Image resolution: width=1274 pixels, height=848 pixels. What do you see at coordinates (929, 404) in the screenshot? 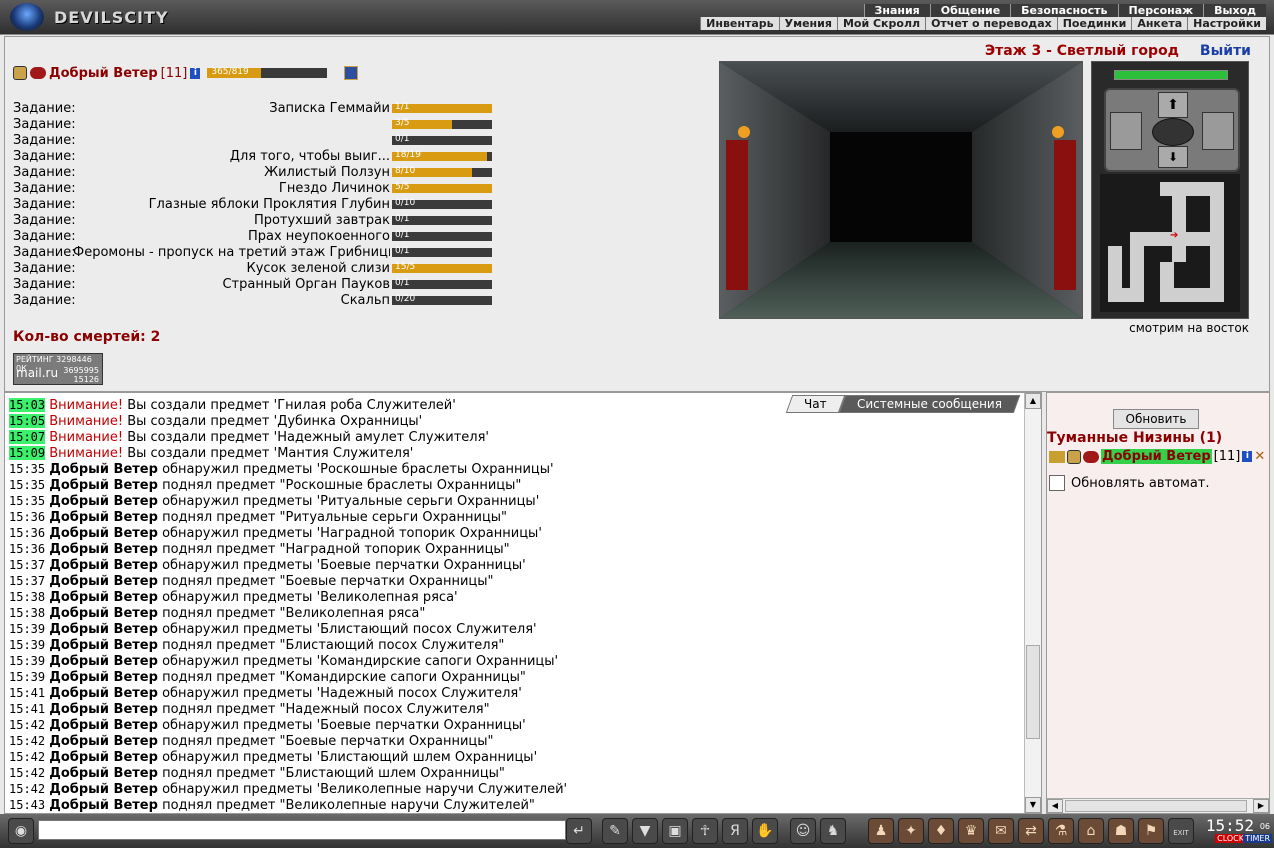
I see `tab-system-messages: Системные сообщения` at bounding box center [929, 404].